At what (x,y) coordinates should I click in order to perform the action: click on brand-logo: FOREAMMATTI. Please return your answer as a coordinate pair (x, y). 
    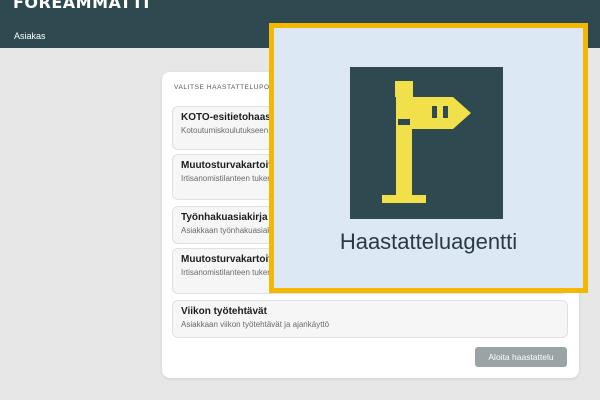
    Looking at the image, I should click on (81, 6).